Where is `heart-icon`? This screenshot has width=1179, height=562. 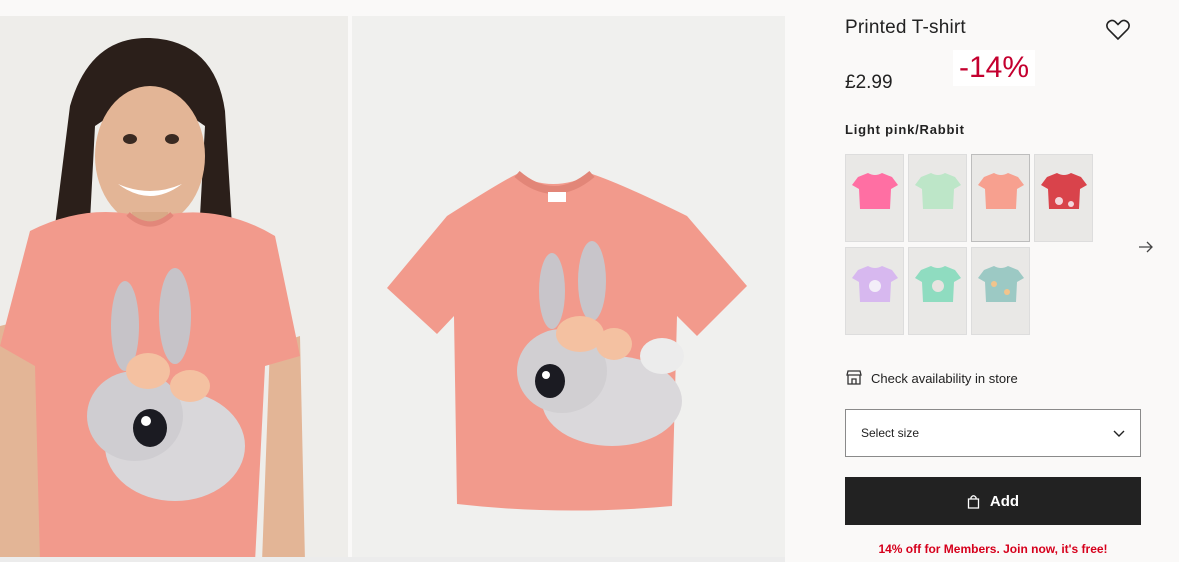
heart-icon is located at coordinates (1118, 30).